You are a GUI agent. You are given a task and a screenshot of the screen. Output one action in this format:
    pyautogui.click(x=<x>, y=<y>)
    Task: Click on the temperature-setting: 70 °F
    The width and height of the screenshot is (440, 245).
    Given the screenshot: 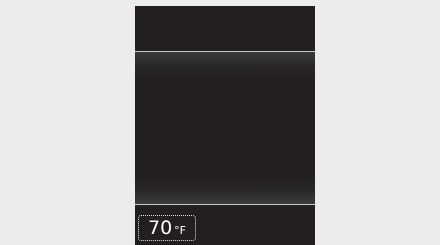 What is the action you would take?
    pyautogui.click(x=167, y=228)
    